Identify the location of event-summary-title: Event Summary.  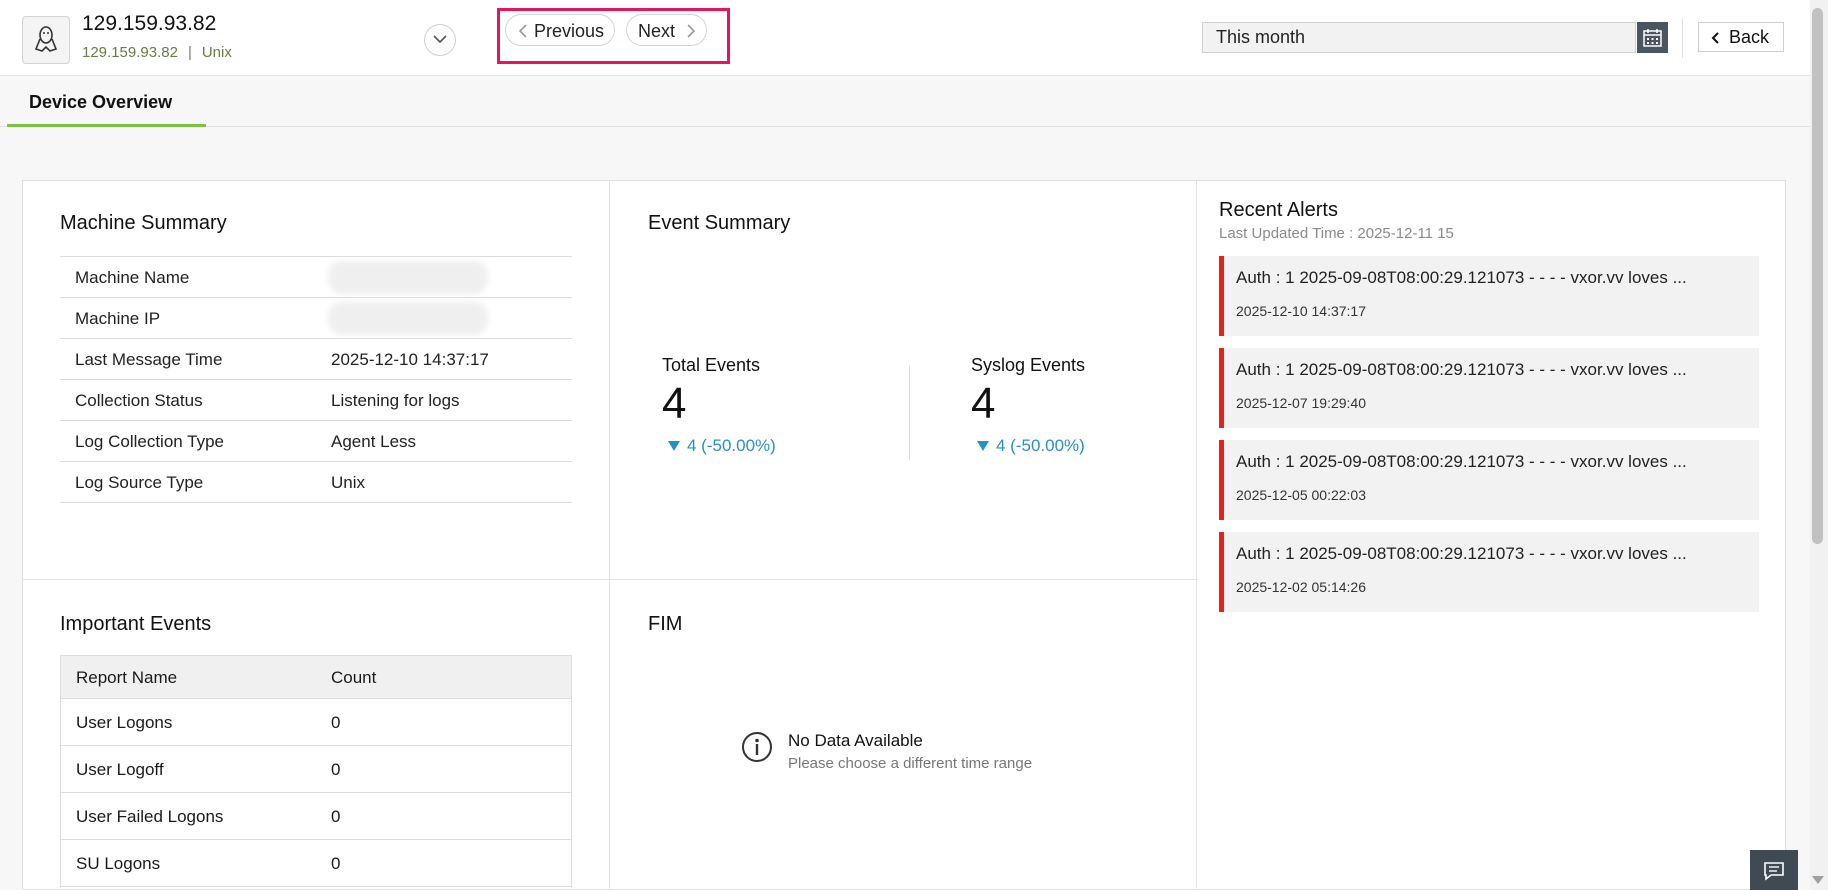
(719, 223).